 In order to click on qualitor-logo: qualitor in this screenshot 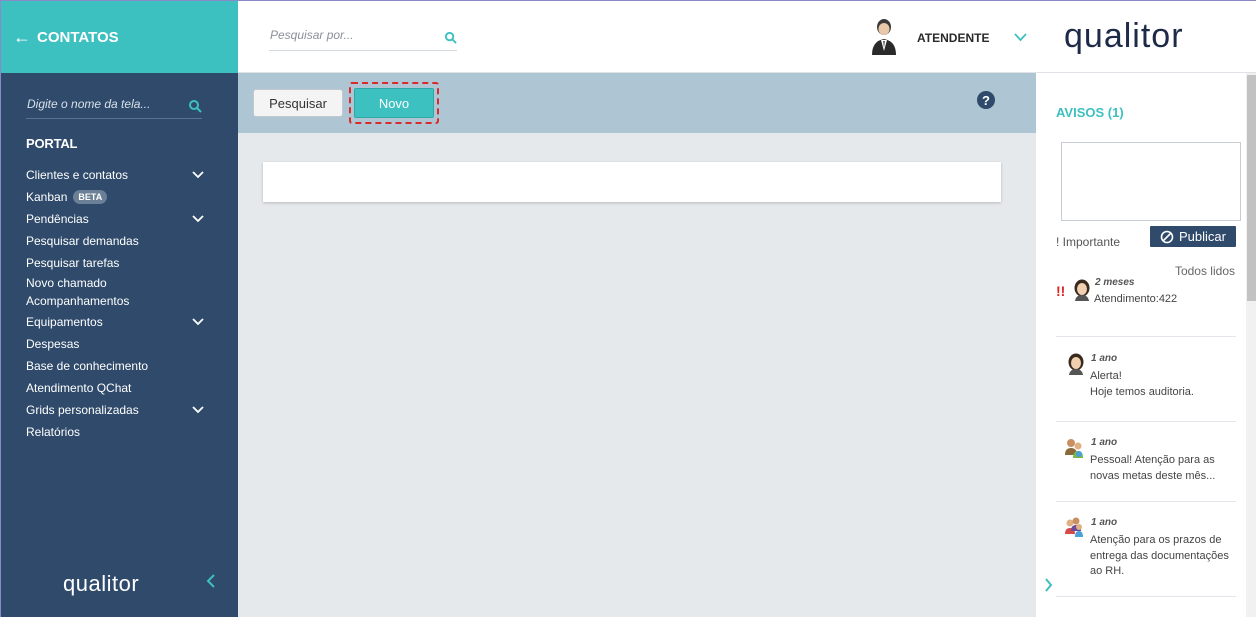, I will do `click(1124, 36)`.